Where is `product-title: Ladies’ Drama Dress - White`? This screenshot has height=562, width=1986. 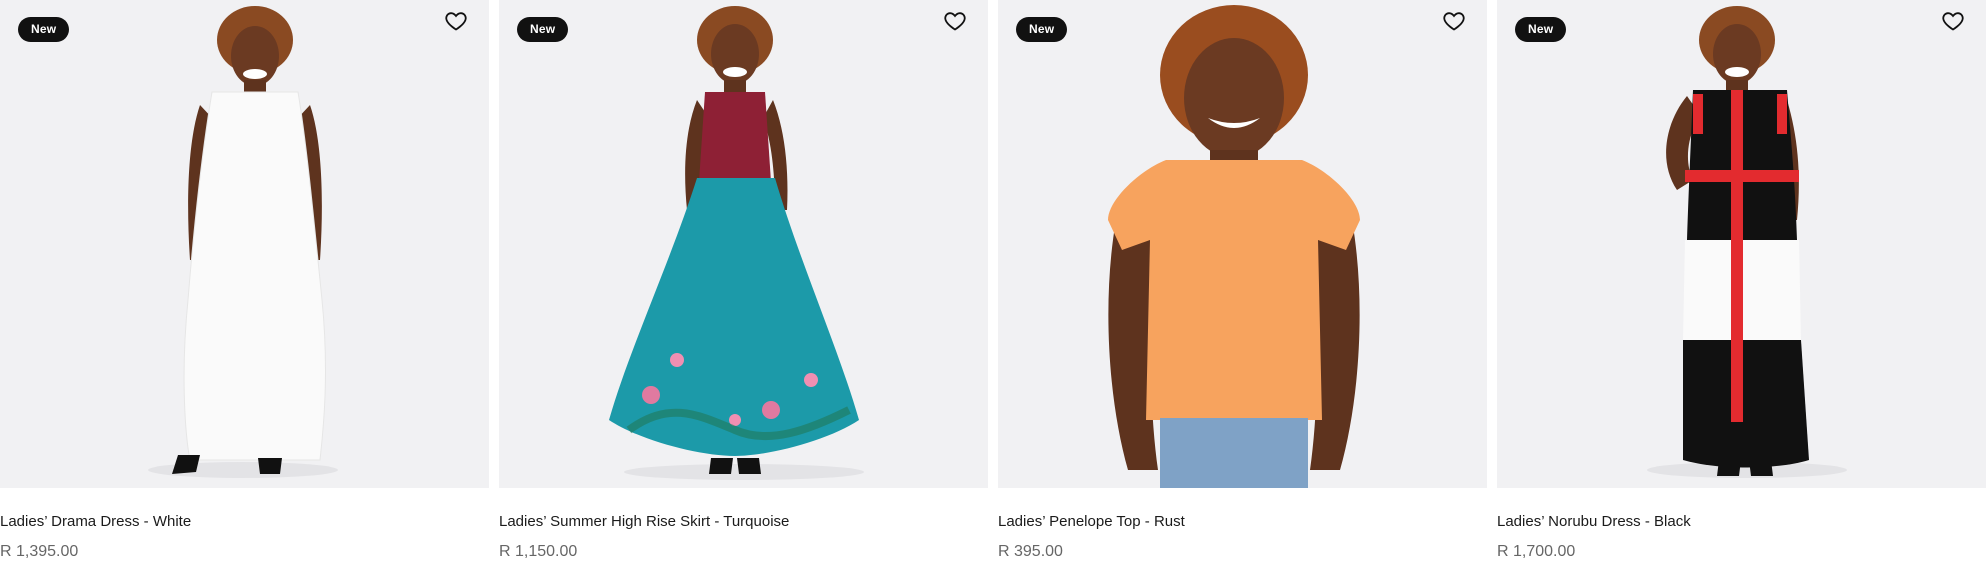
product-title: Ladies’ Drama Dress - White is located at coordinates (244, 522).